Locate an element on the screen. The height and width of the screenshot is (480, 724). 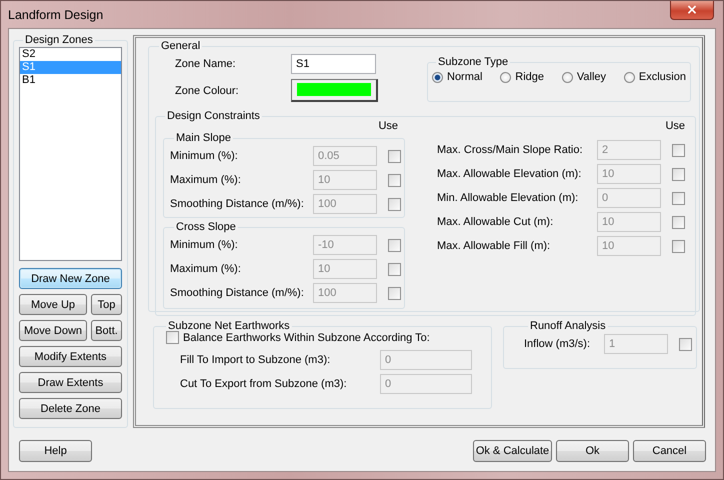
field-label: Max. Cross/Main Slope Ratio: is located at coordinates (510, 150).